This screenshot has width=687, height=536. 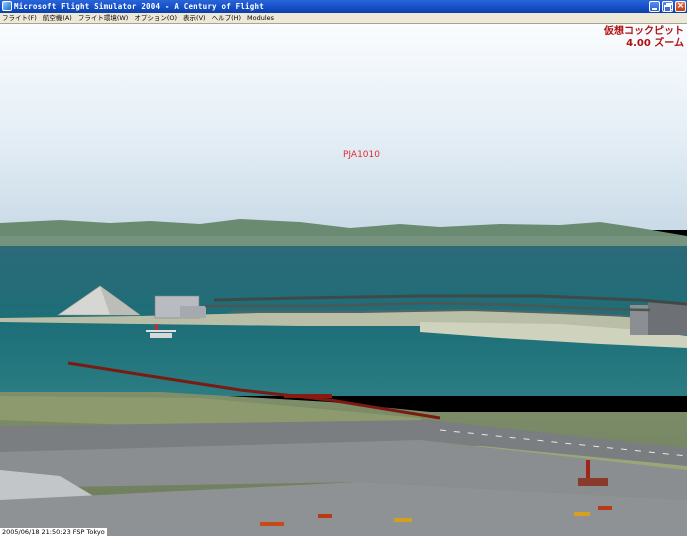 What do you see at coordinates (260, 18) in the screenshot?
I see `menu-modules: Modules` at bounding box center [260, 18].